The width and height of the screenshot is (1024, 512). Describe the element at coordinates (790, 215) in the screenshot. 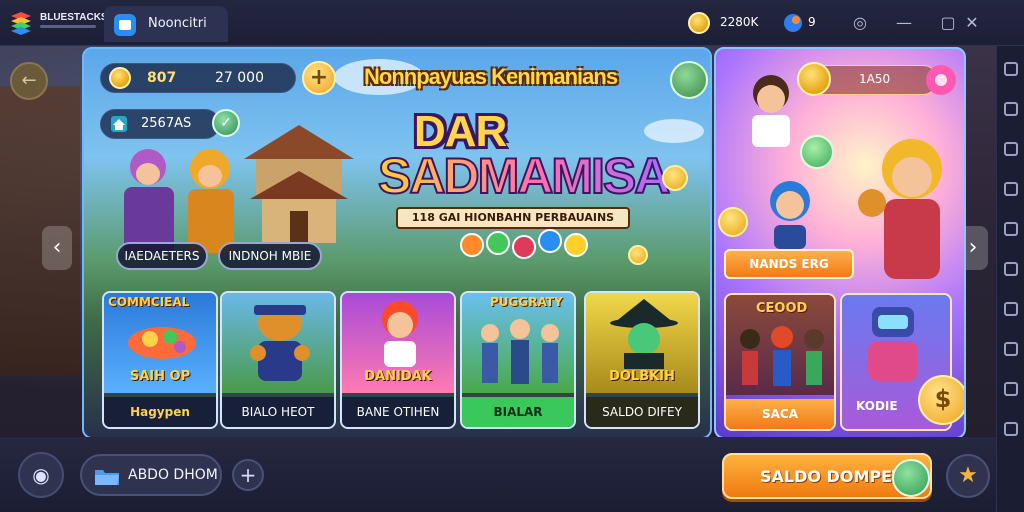

I see `girl-character-icon` at that location.